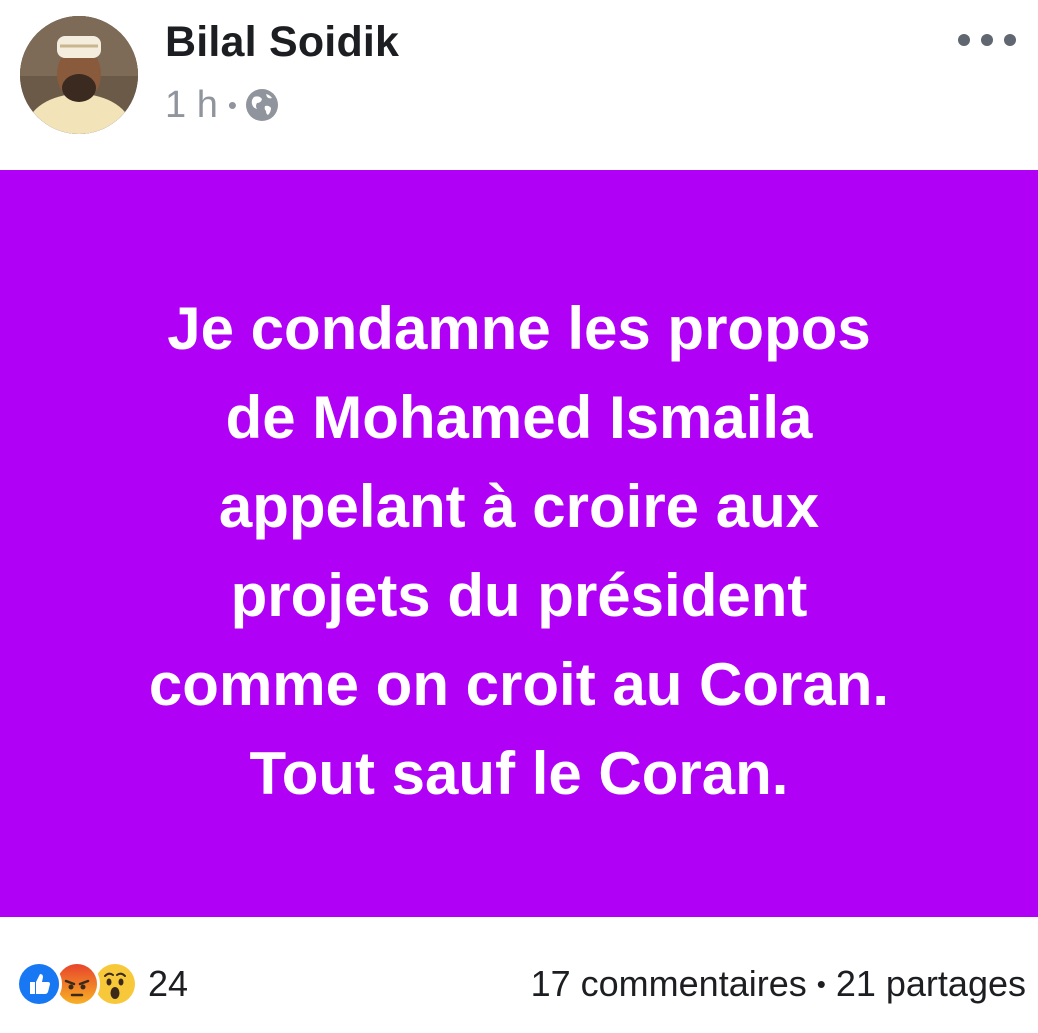 This screenshot has height=1033, width=1038. What do you see at coordinates (79, 75) in the screenshot?
I see `author-avatar` at bounding box center [79, 75].